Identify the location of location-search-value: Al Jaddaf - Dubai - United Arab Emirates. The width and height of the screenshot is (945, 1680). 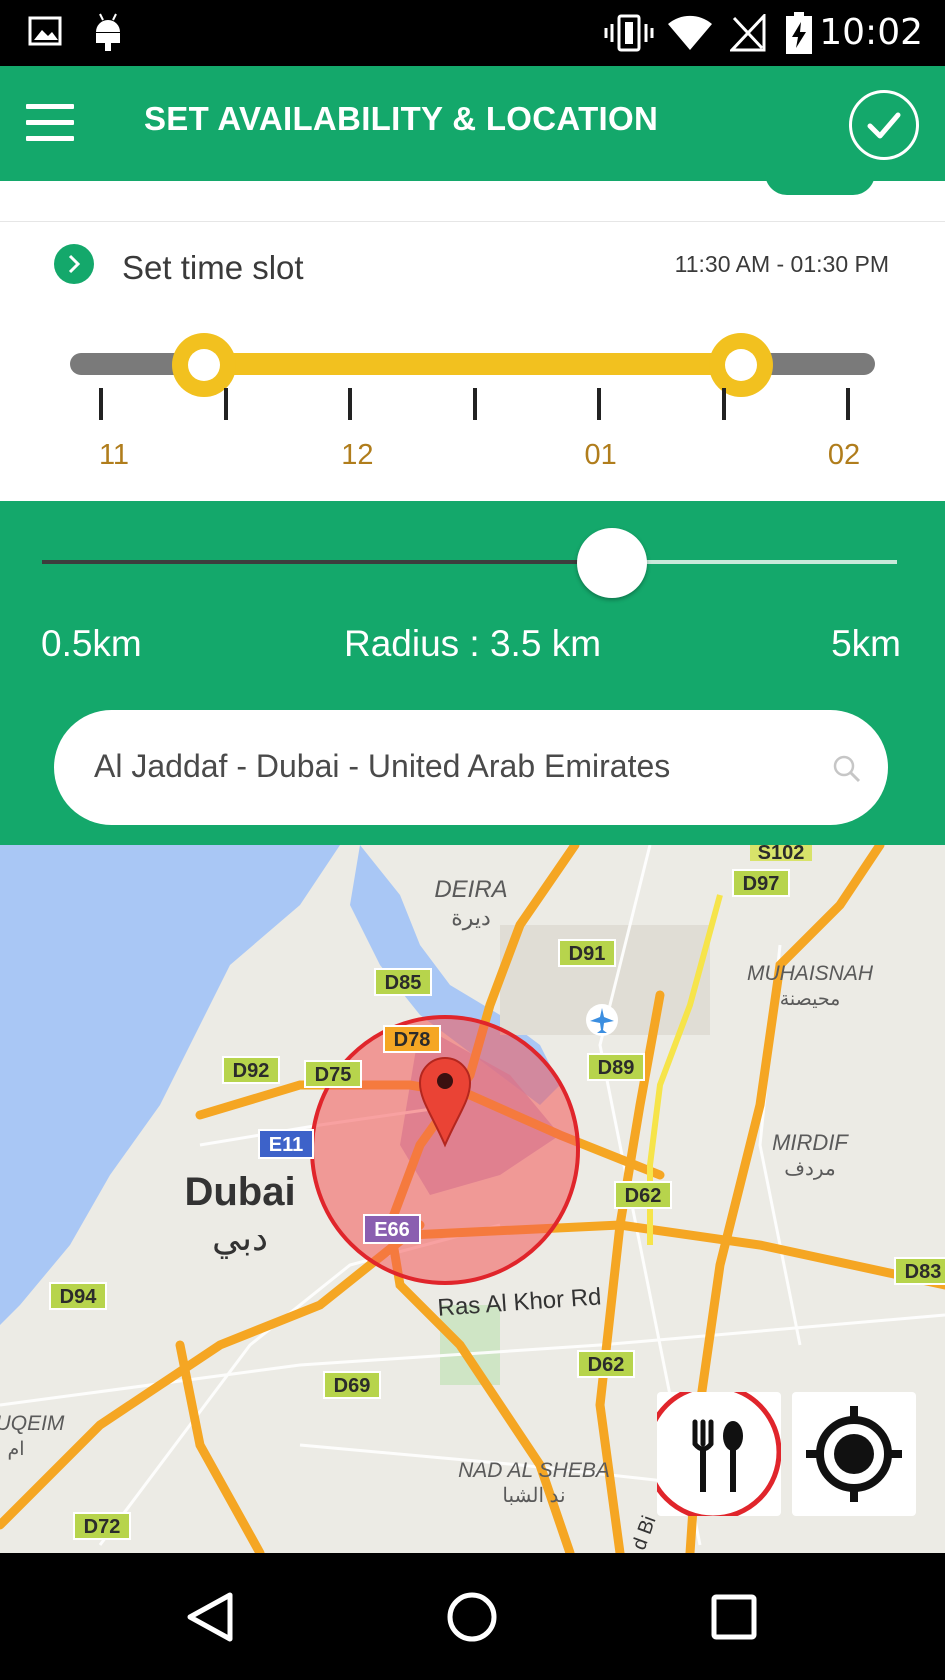
(382, 766).